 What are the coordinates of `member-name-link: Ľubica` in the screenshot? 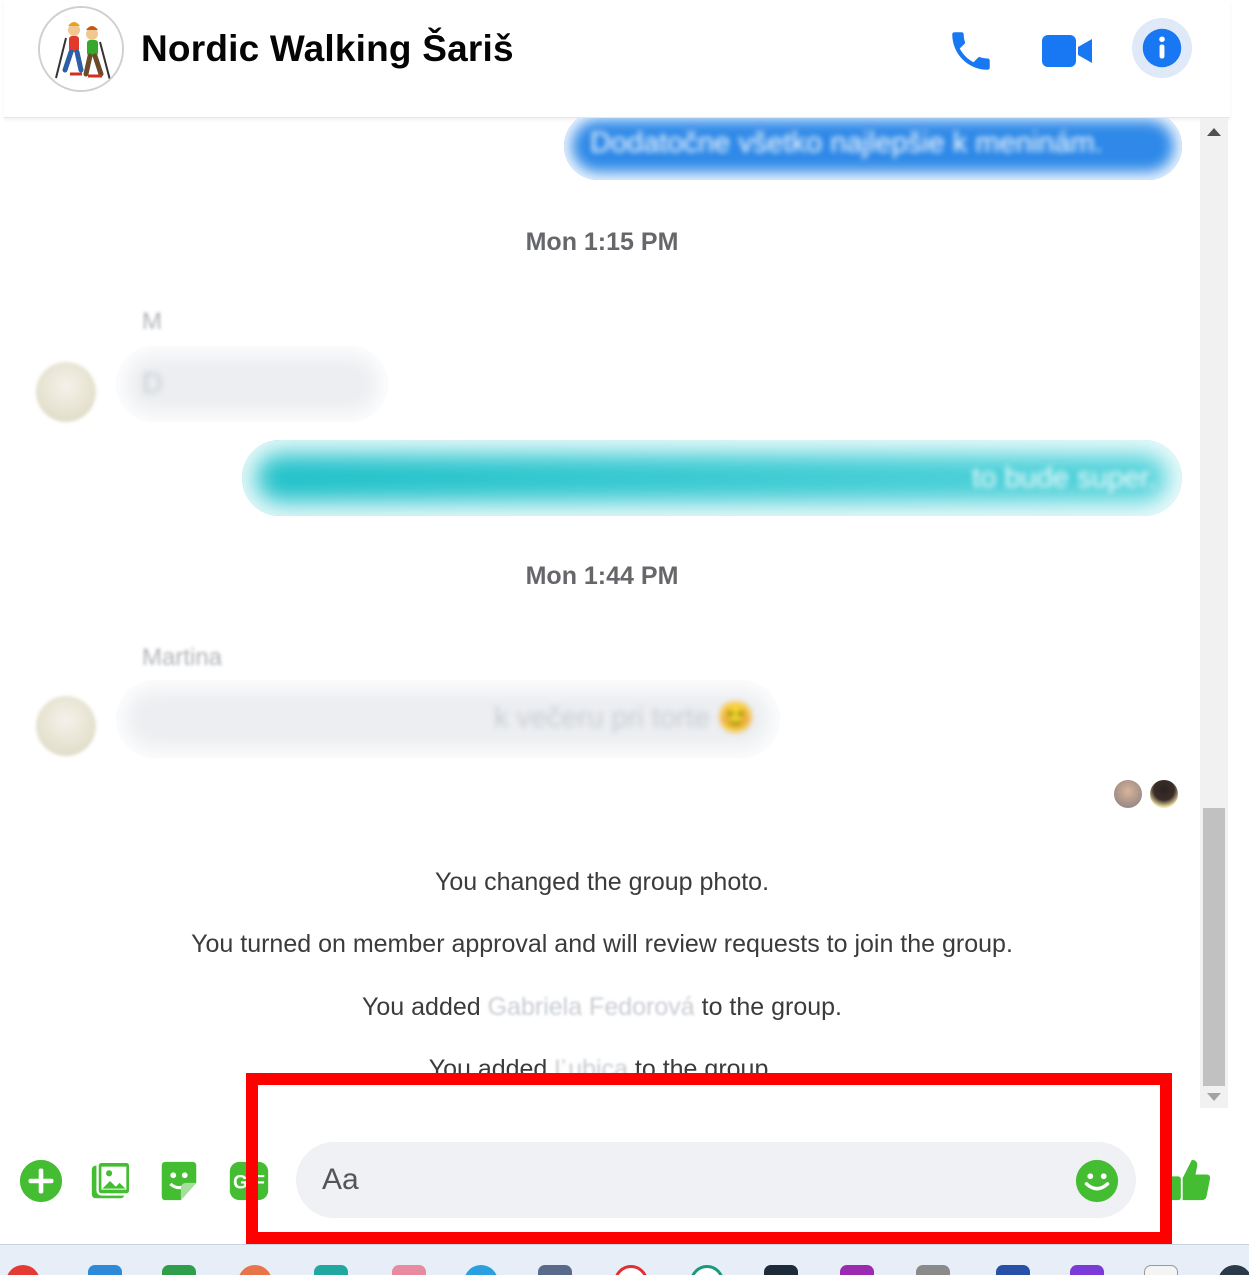 It's located at (591, 1069).